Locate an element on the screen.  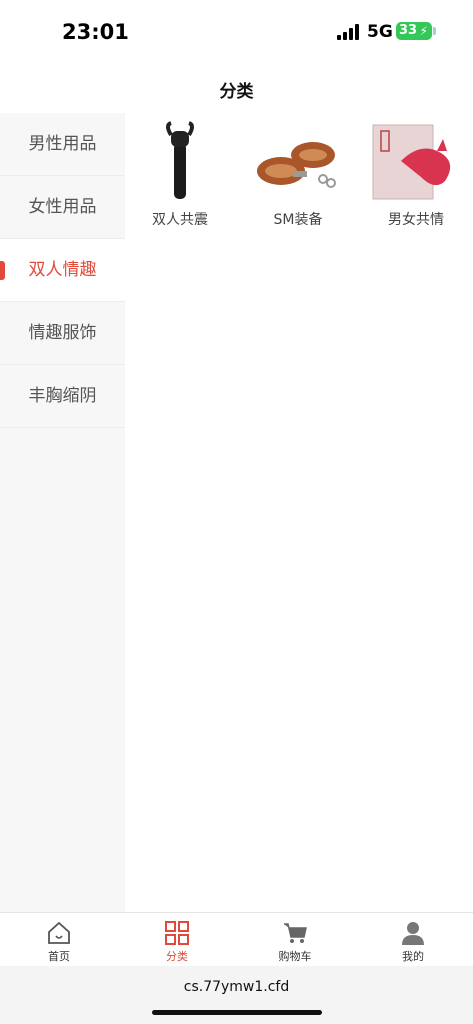
tab-label: 分类 is located at coordinates (177, 956).